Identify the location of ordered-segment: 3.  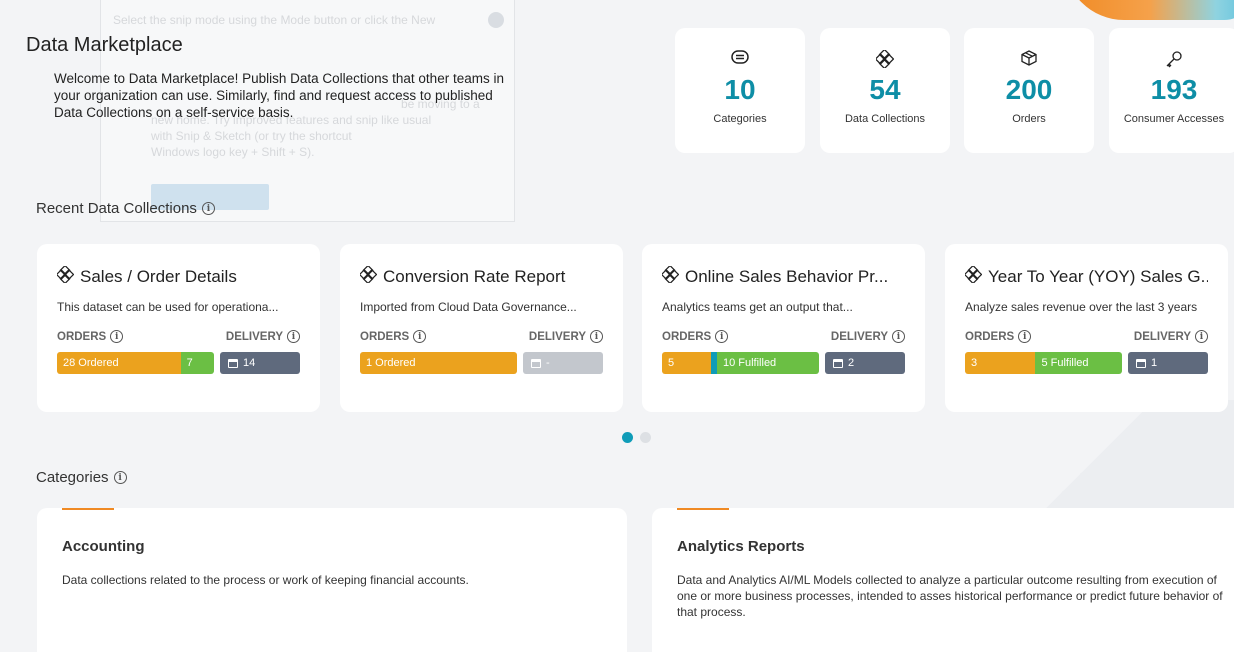
(1000, 363).